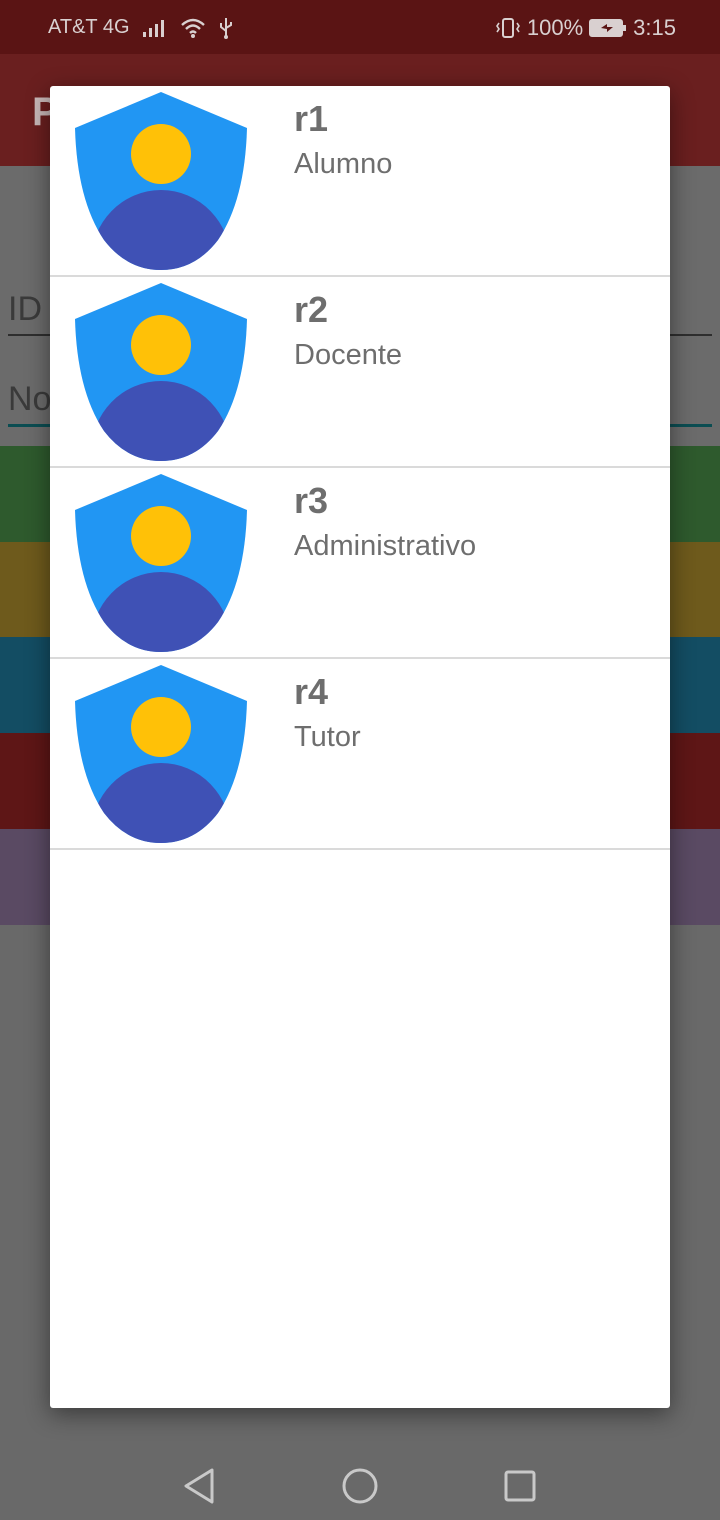 The image size is (720, 1520). I want to click on battery-percent: 100%, so click(555, 27).